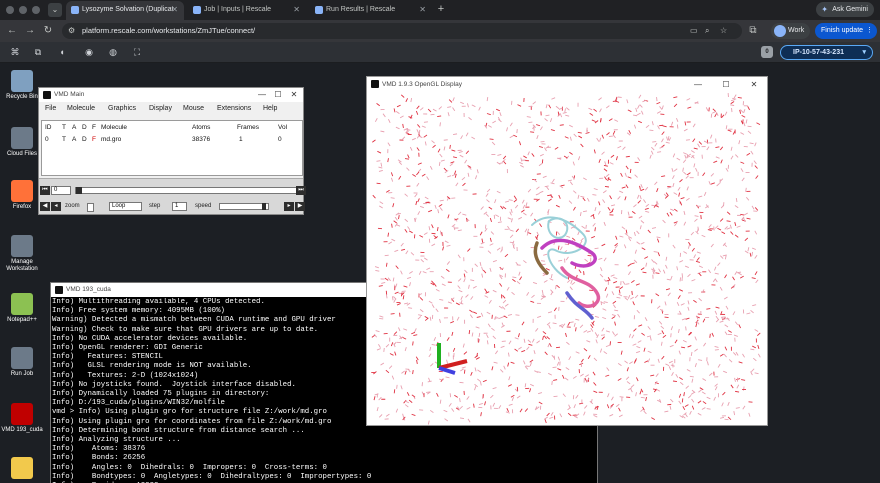  What do you see at coordinates (171, 95) in the screenshot?
I see `vmd-main-titlebar: VMD Main — ☐ ✕` at bounding box center [171, 95].